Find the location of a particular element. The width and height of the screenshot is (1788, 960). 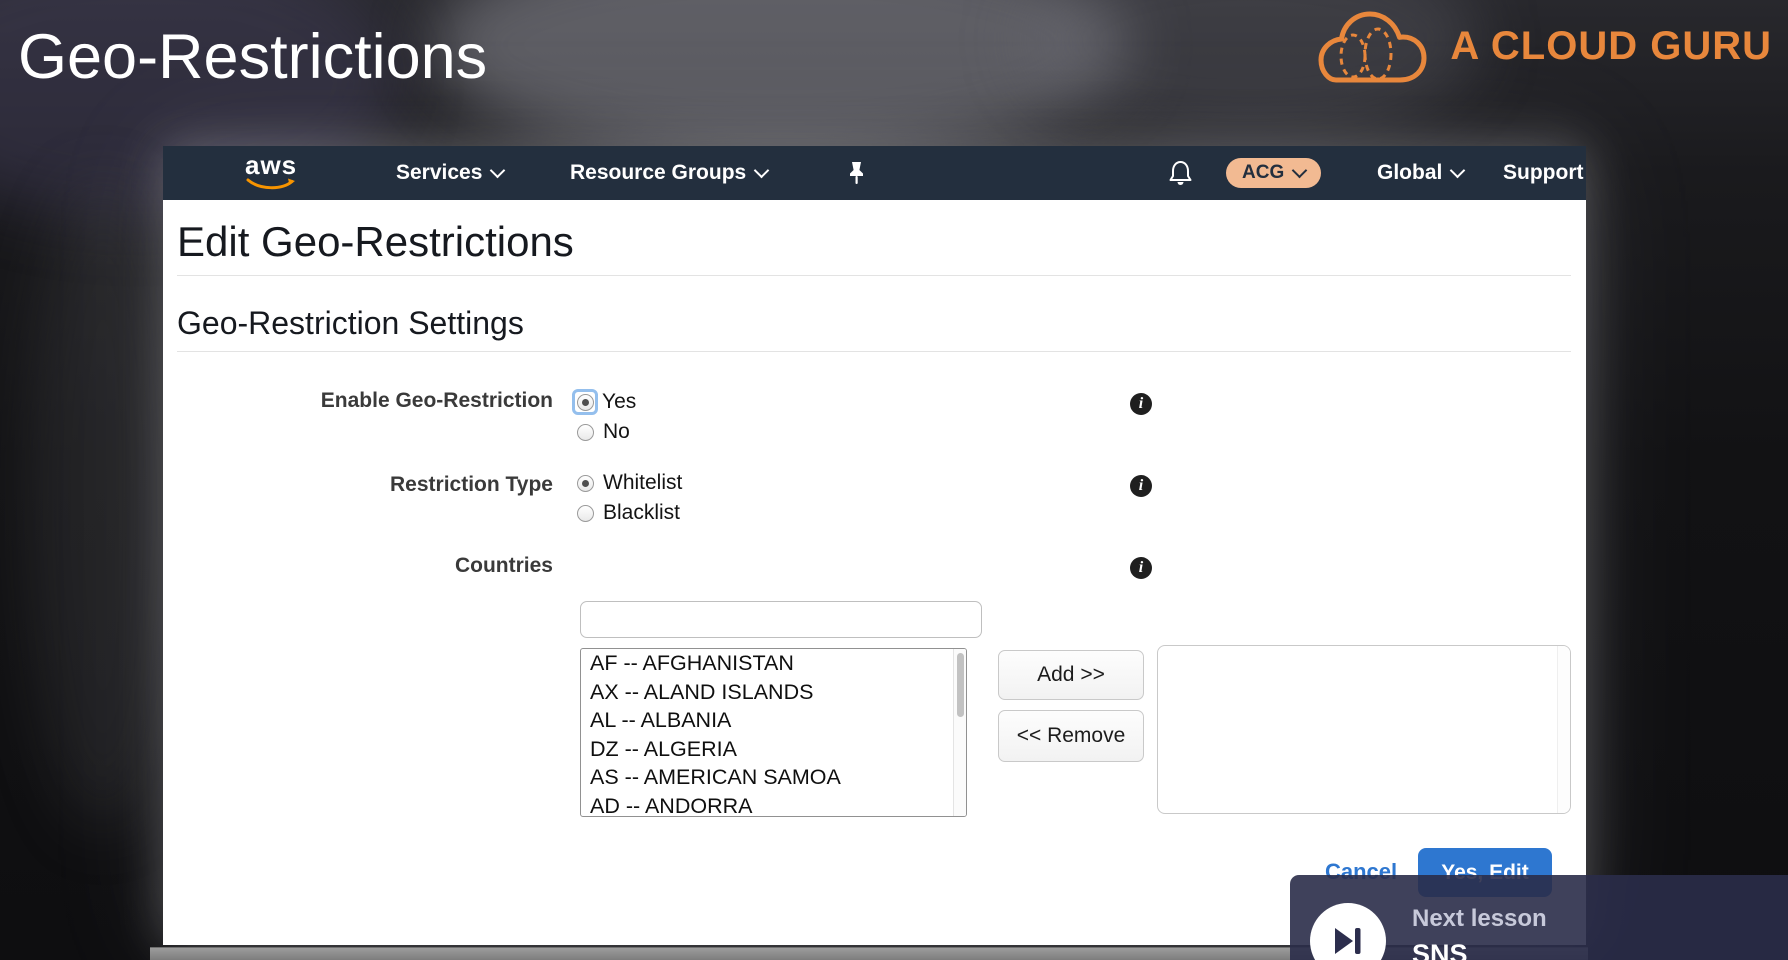

notifications-button is located at coordinates (1180, 173).